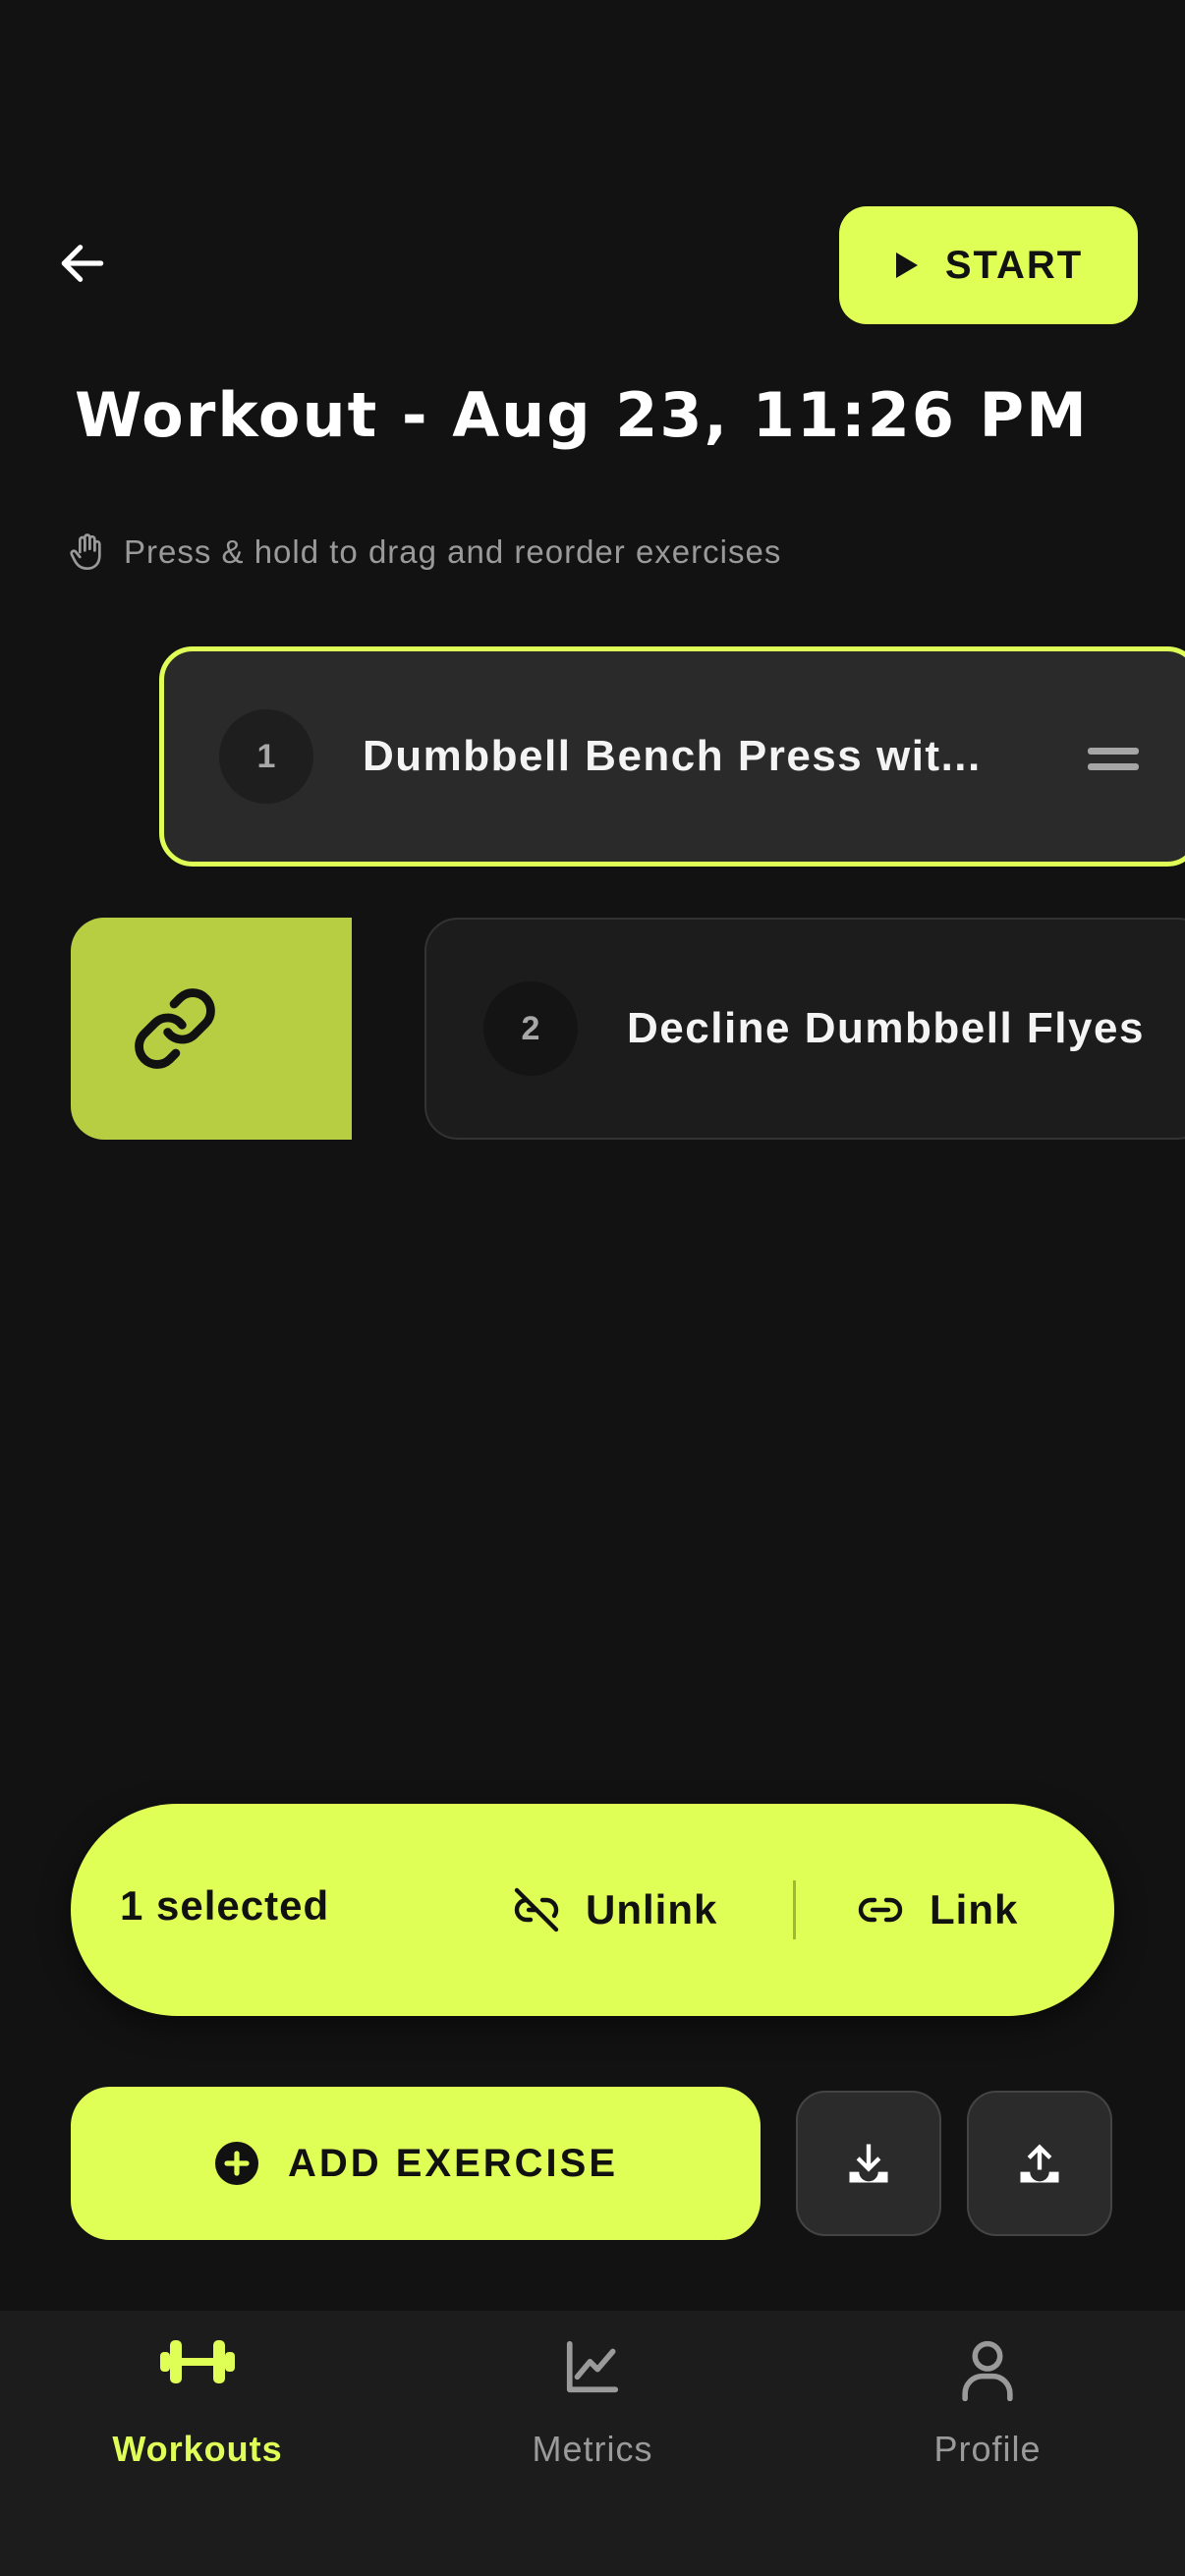  I want to click on selection-toolbar: 1 selected Unlink Link, so click(592, 1910).